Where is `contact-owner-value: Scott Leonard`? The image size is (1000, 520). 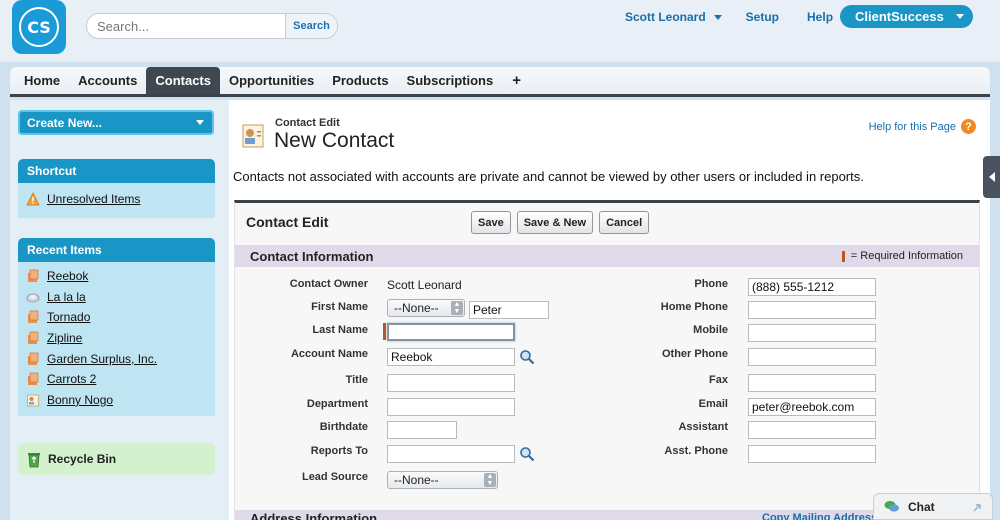
contact-owner-value: Scott Leonard is located at coordinates (424, 285).